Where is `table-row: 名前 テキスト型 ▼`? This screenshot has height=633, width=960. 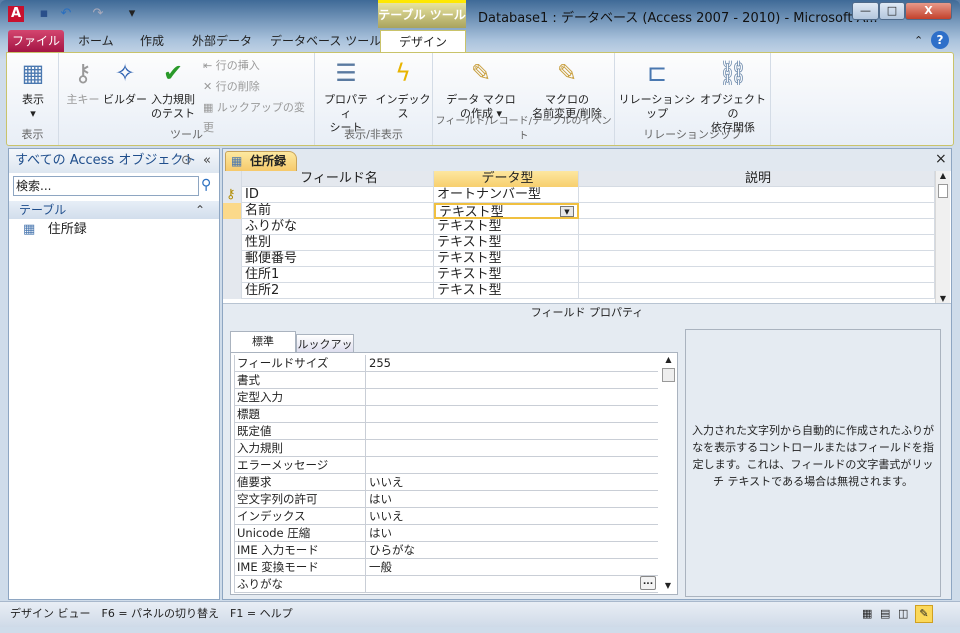 table-row: 名前 テキスト型 ▼ is located at coordinates (579, 211).